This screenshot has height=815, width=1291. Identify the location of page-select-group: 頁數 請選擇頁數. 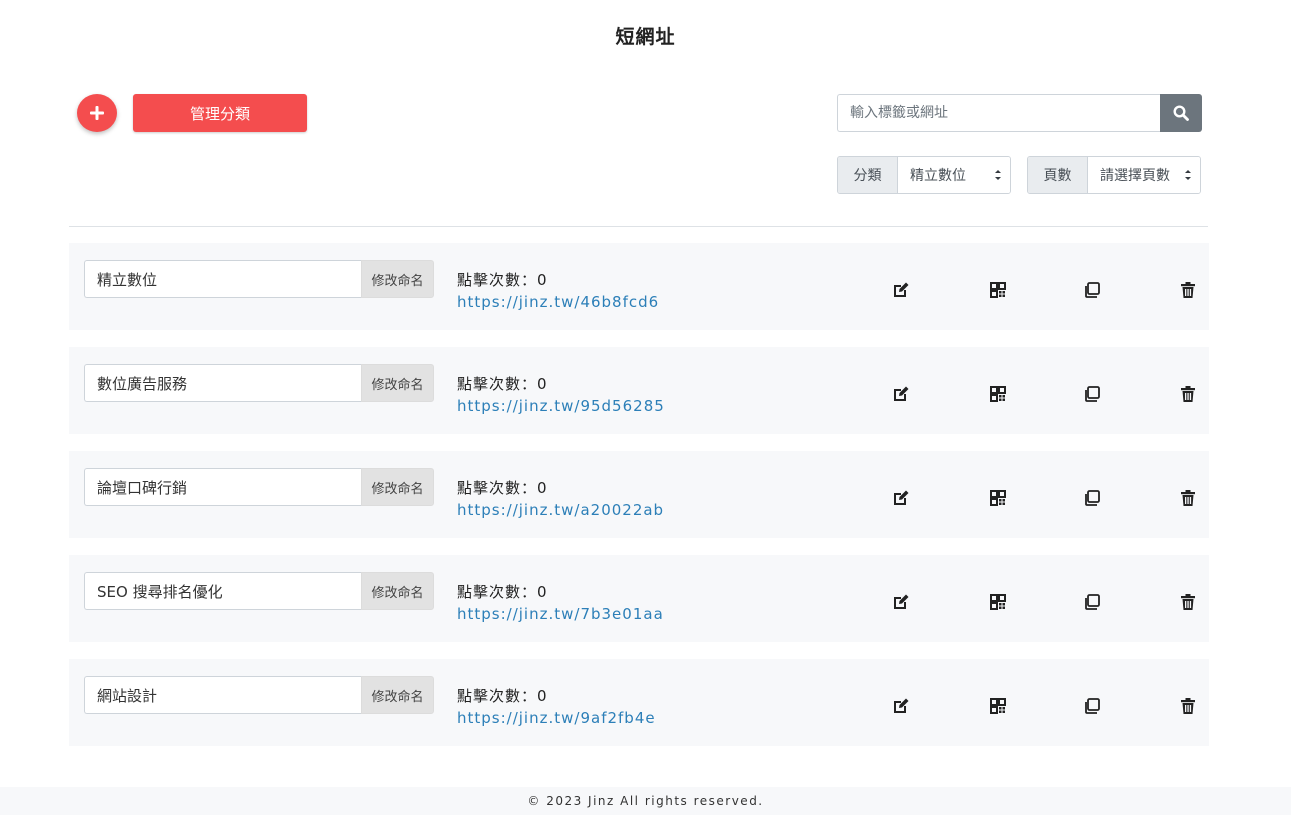
(1114, 175).